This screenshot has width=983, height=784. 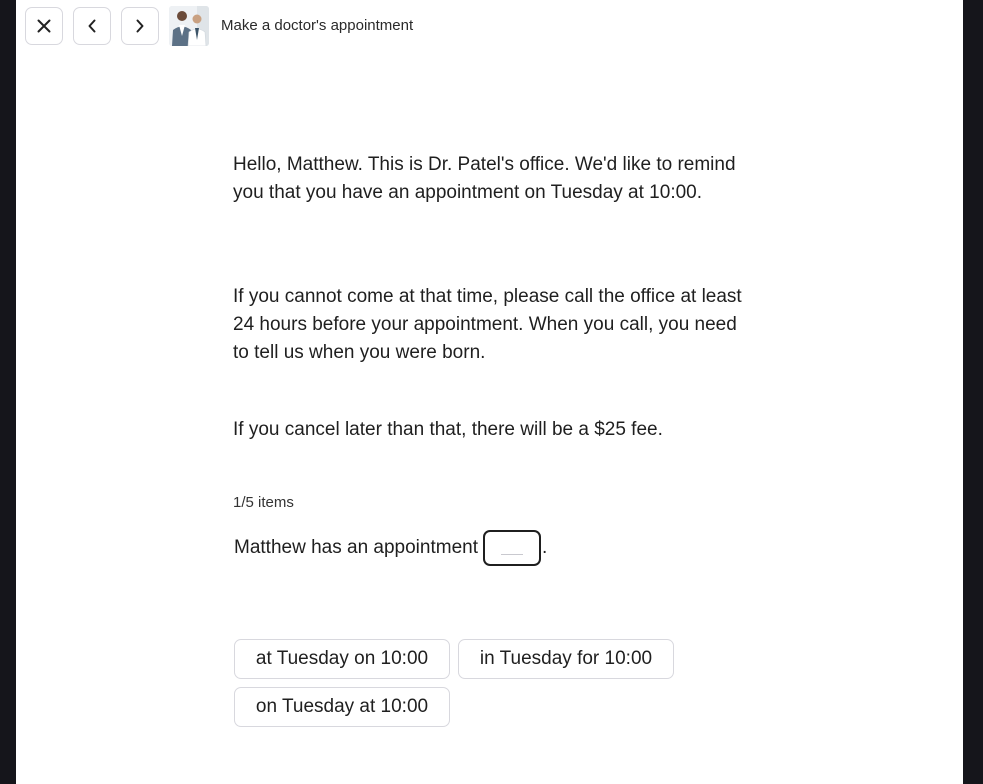 I want to click on question-sentence: Matthew has an appointment ., so click(x=390, y=548).